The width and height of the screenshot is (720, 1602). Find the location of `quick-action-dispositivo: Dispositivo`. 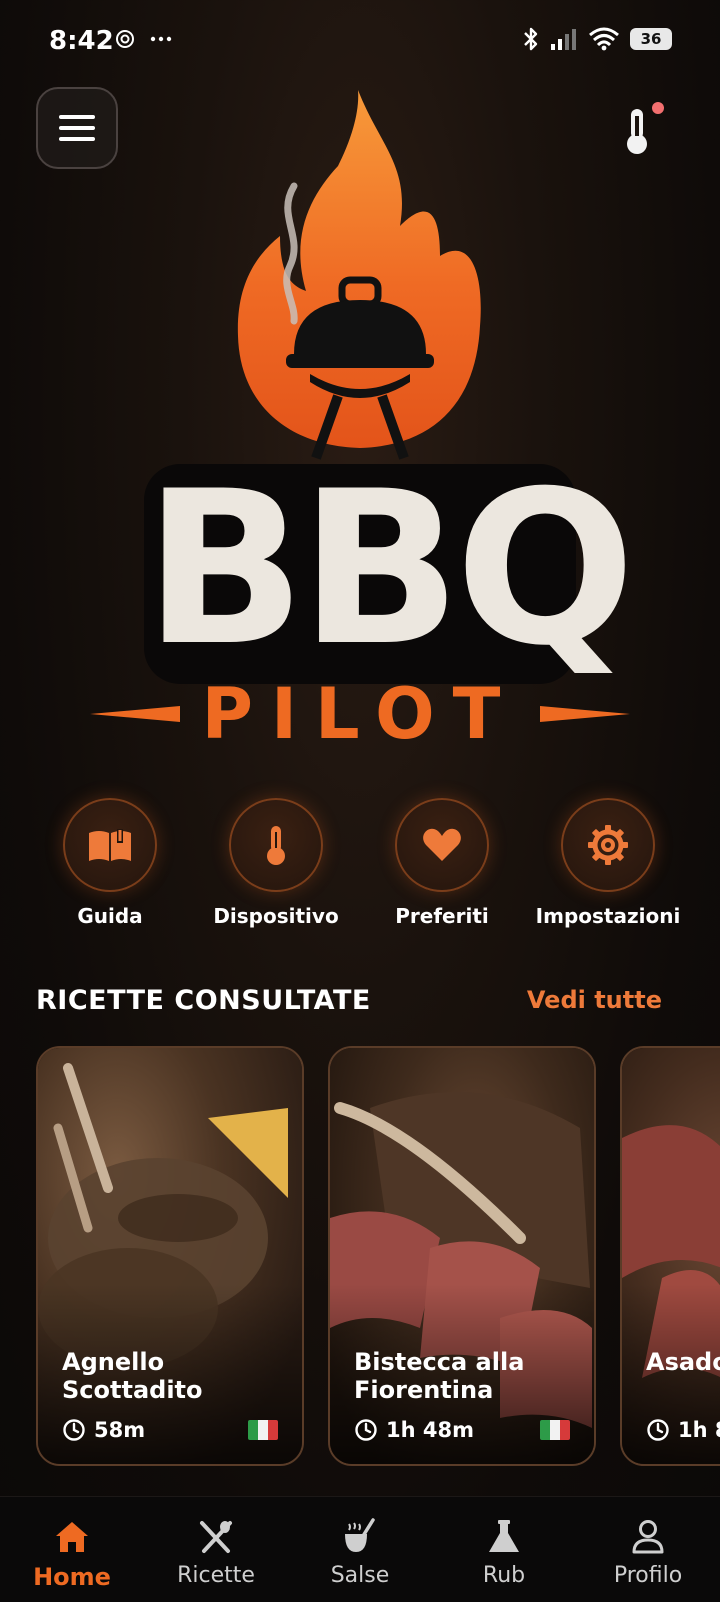

quick-action-dispositivo: Dispositivo is located at coordinates (276, 868).